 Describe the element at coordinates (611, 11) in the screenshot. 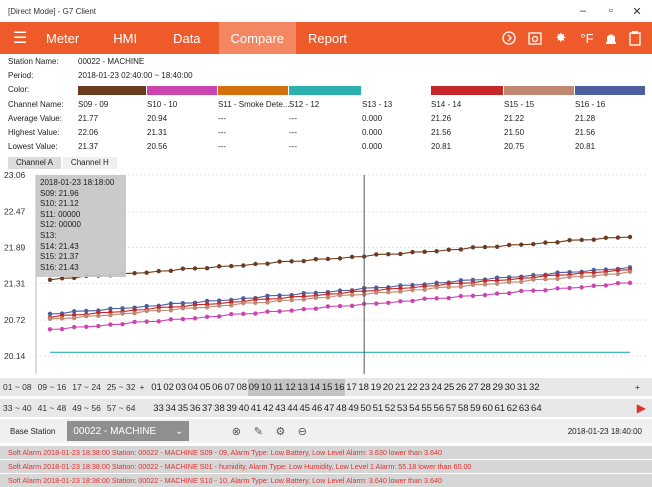

I see `maximize-icon: ▫` at that location.